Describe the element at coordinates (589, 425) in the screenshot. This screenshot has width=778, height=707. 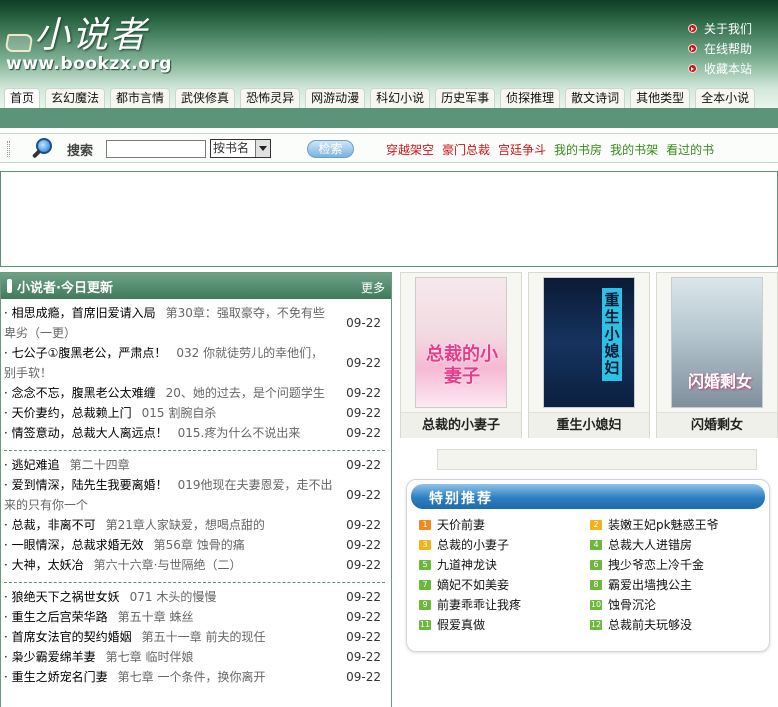
I see `book-caption: 重生小媳妇` at that location.